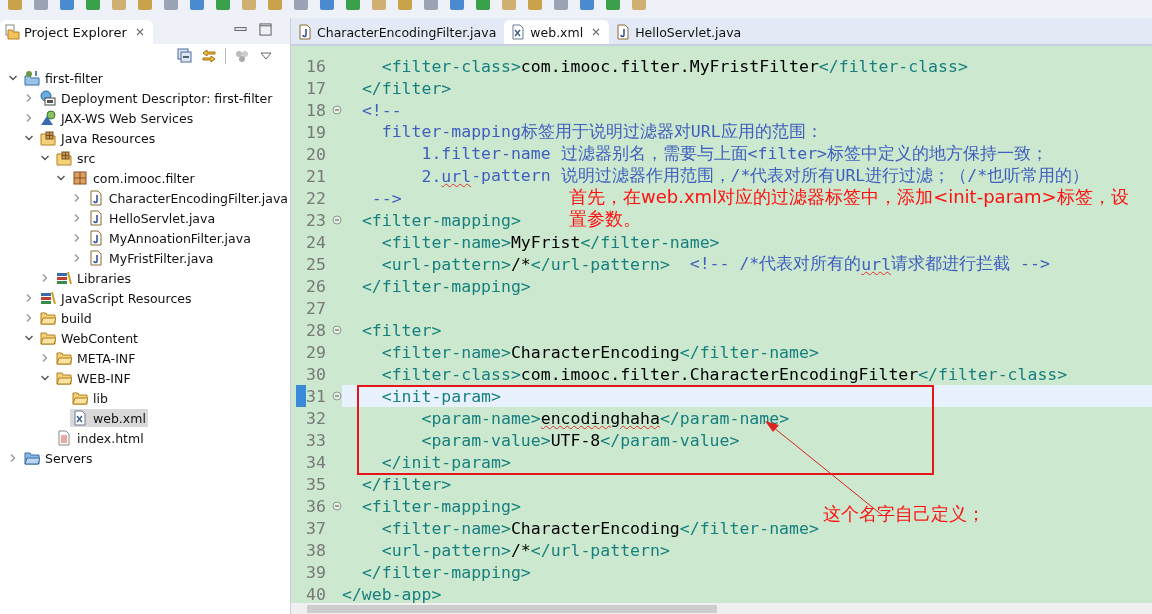  I want to click on tree-item: com.imooc.filter, so click(133, 178).